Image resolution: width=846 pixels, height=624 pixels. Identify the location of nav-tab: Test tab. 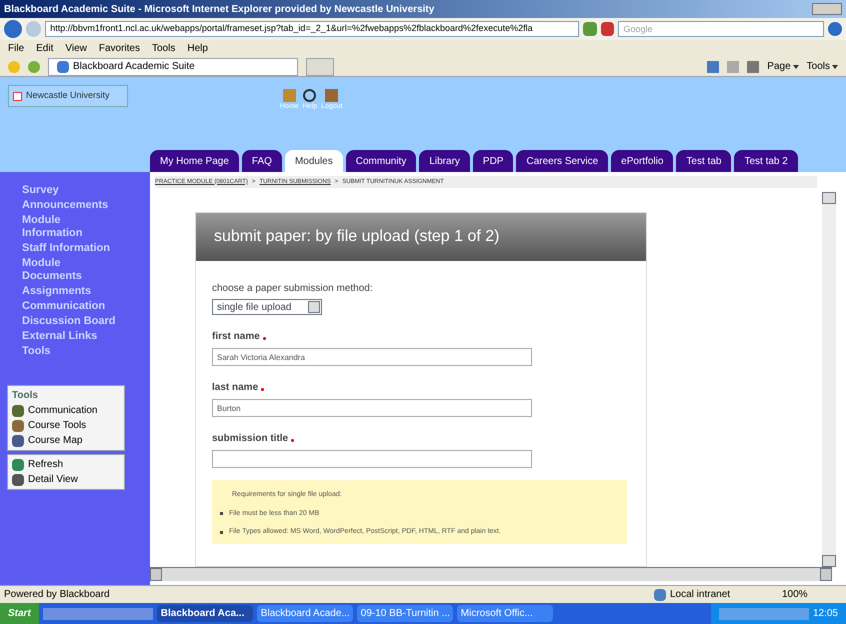
(704, 161).